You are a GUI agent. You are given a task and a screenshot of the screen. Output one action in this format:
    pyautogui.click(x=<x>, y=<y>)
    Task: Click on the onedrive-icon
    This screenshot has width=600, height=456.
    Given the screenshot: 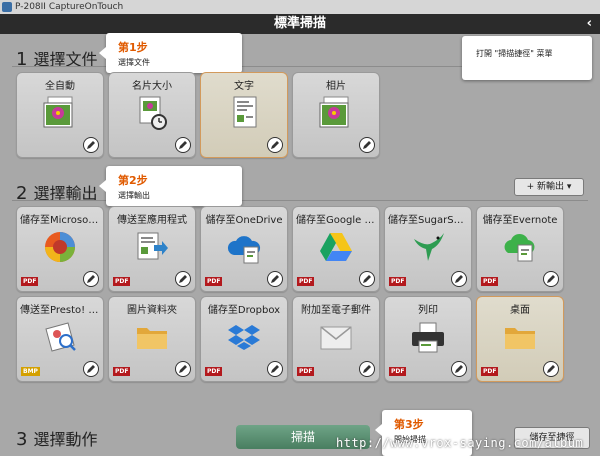 What is the action you would take?
    pyautogui.click(x=244, y=250)
    